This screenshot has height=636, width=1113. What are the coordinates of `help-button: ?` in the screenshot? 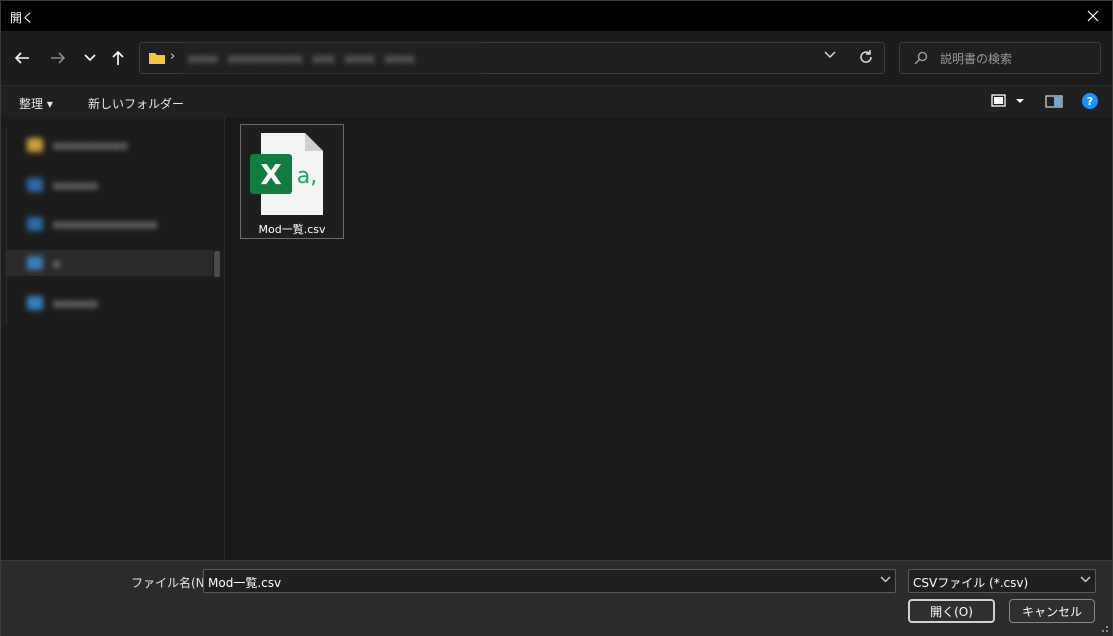 It's located at (1090, 102).